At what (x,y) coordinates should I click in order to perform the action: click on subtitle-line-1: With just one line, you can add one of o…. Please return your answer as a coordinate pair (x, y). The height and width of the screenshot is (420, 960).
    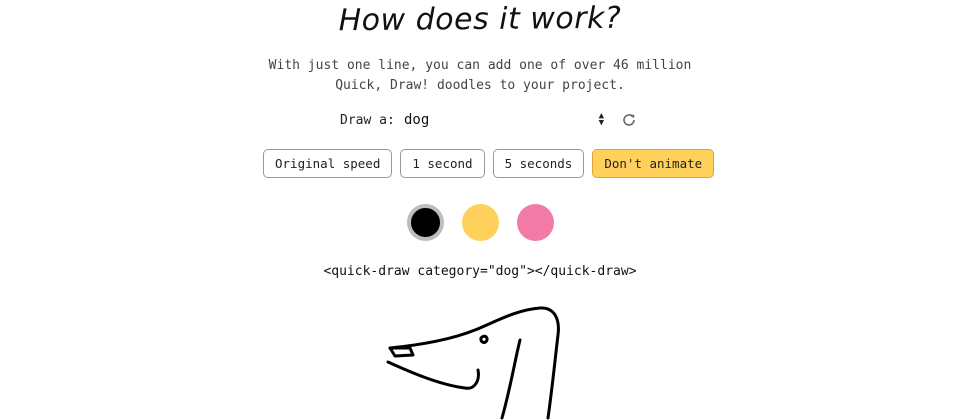
    Looking at the image, I should click on (480, 65).